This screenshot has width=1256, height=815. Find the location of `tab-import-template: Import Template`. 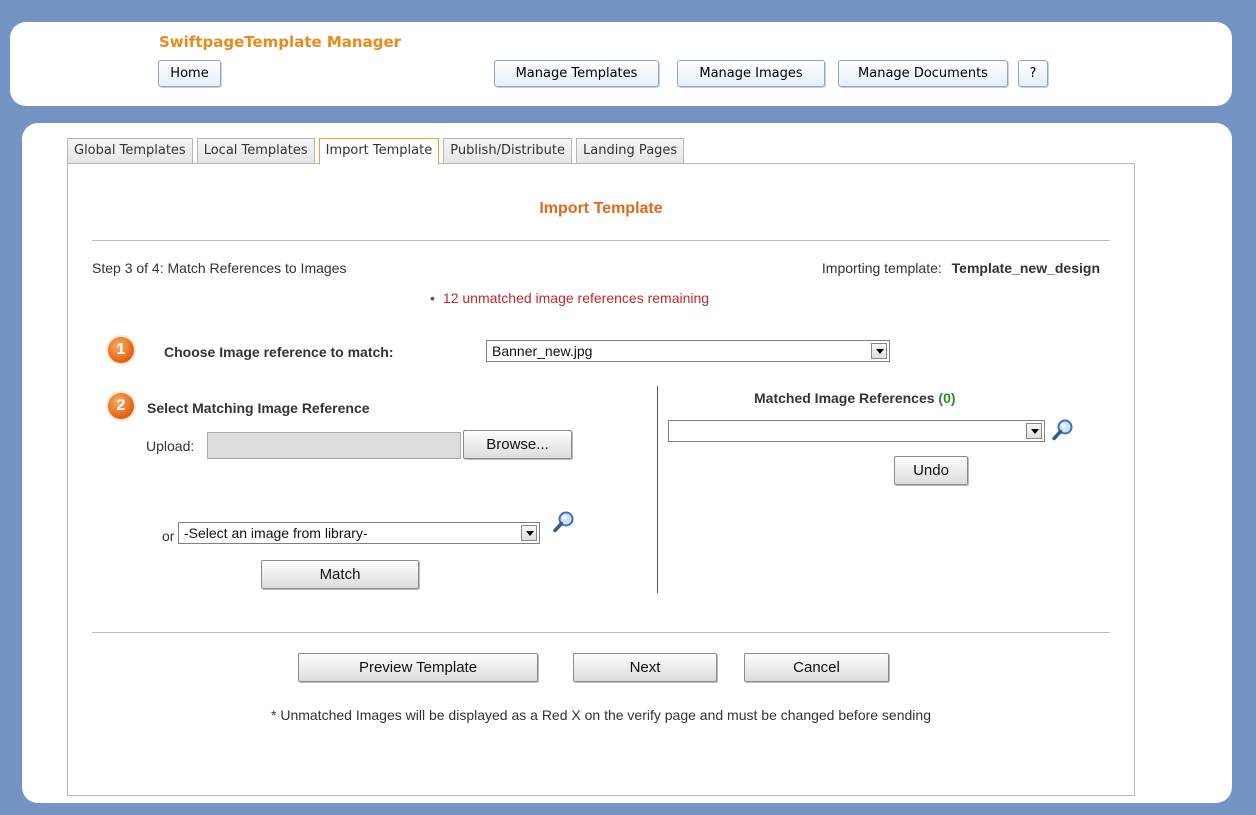

tab-import-template: Import Template is located at coordinates (379, 151).